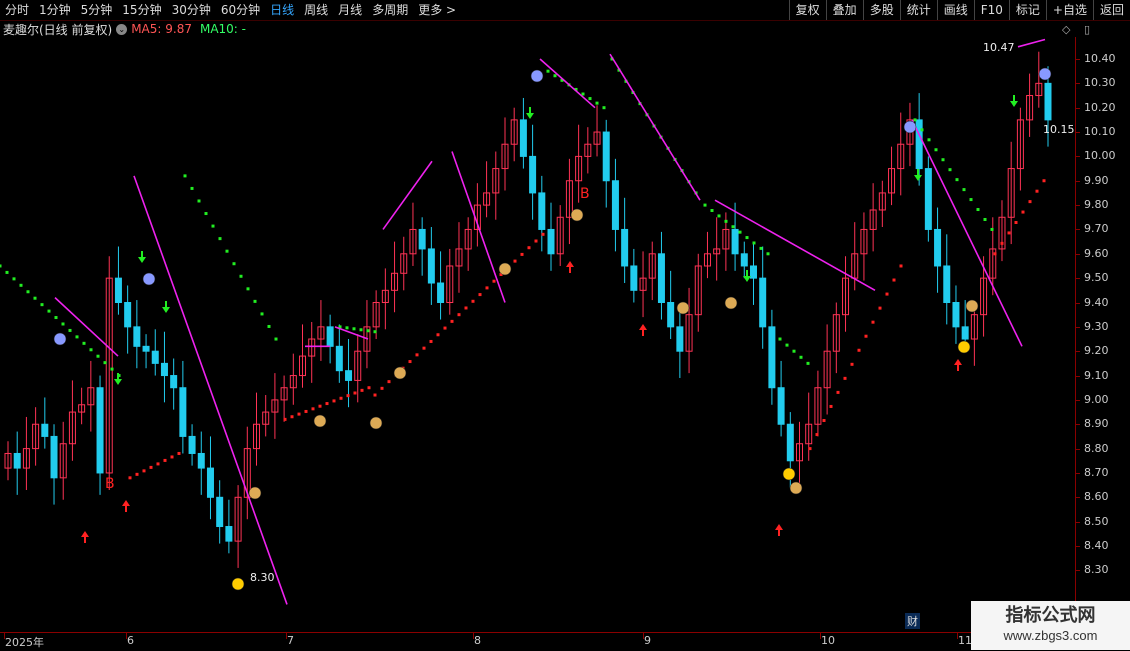 Image resolution: width=1130 pixels, height=651 pixels. What do you see at coordinates (881, 10) in the screenshot?
I see `toolbar-action-button: 多股` at bounding box center [881, 10].